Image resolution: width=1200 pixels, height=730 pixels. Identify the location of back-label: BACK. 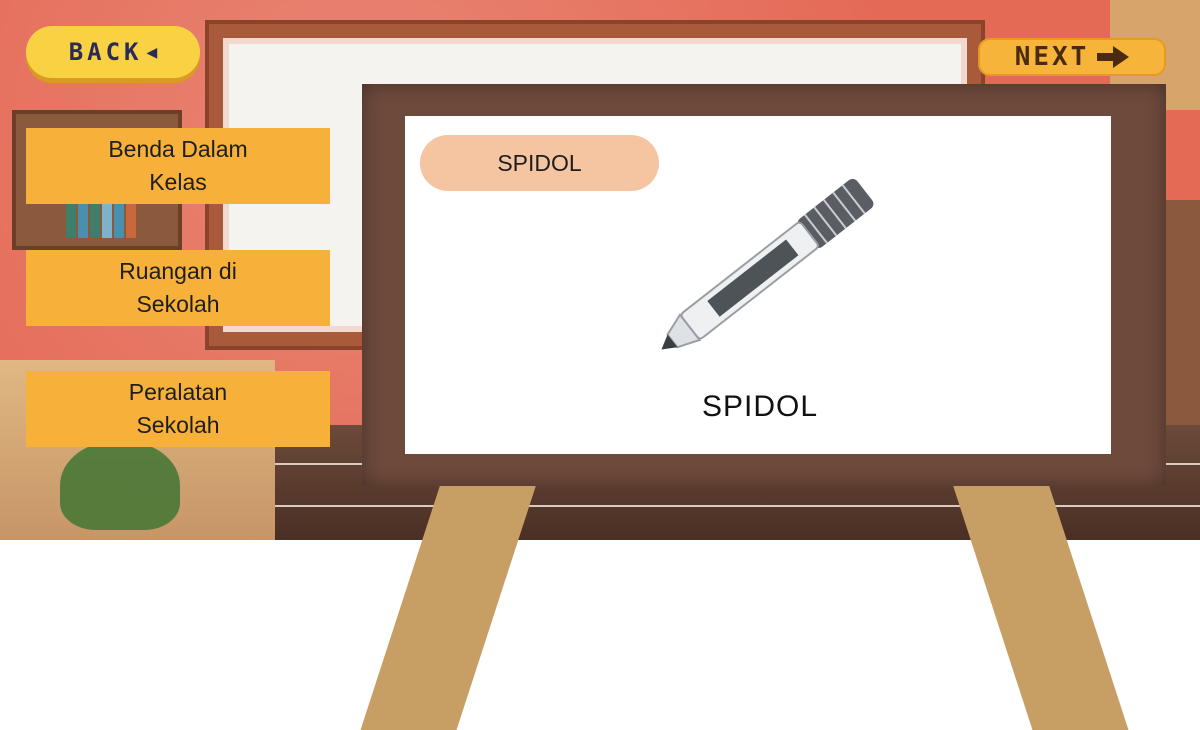
(105, 52).